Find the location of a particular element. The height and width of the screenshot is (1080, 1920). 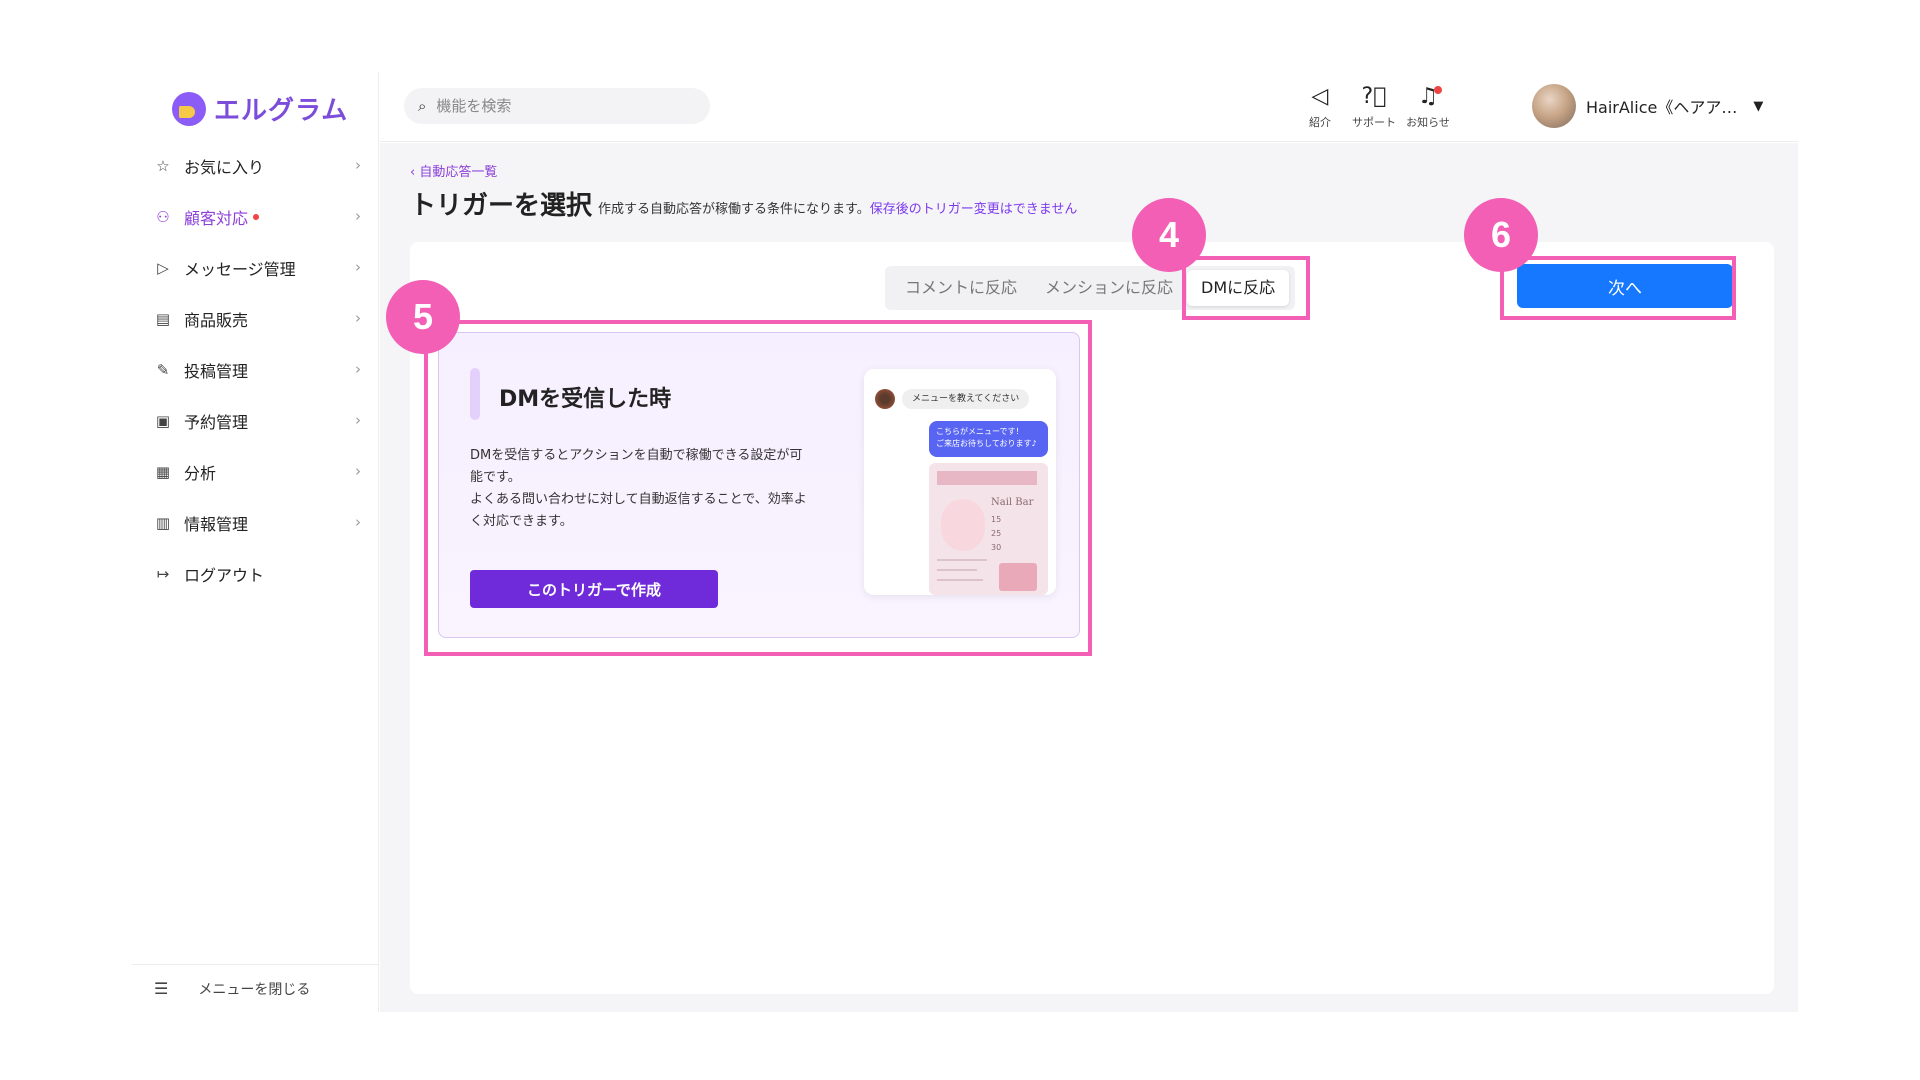

annotation-badge: 4 is located at coordinates (1169, 235).